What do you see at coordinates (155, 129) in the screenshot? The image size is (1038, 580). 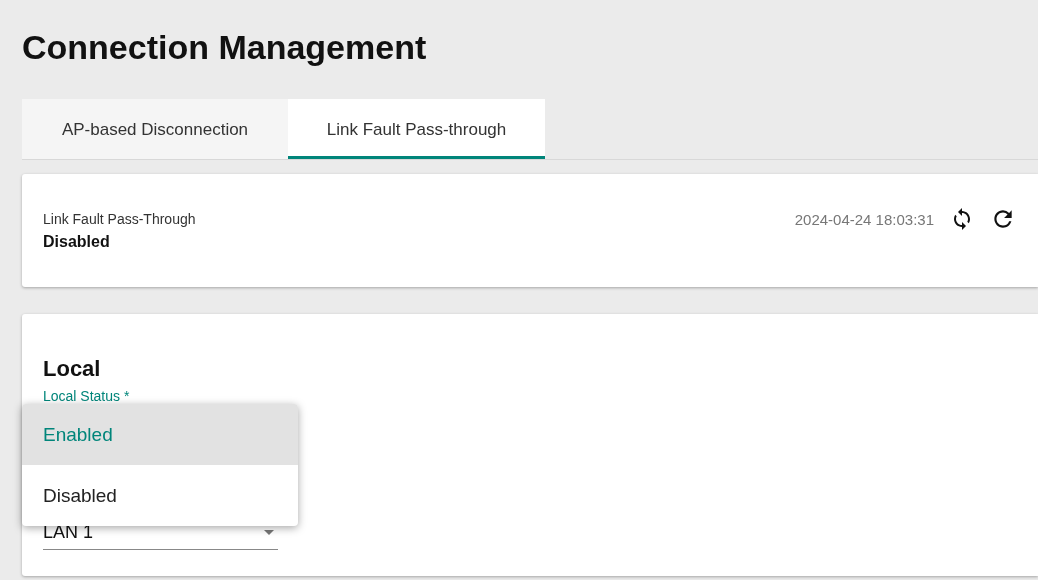 I see `tab: AP-based Disconnection` at bounding box center [155, 129].